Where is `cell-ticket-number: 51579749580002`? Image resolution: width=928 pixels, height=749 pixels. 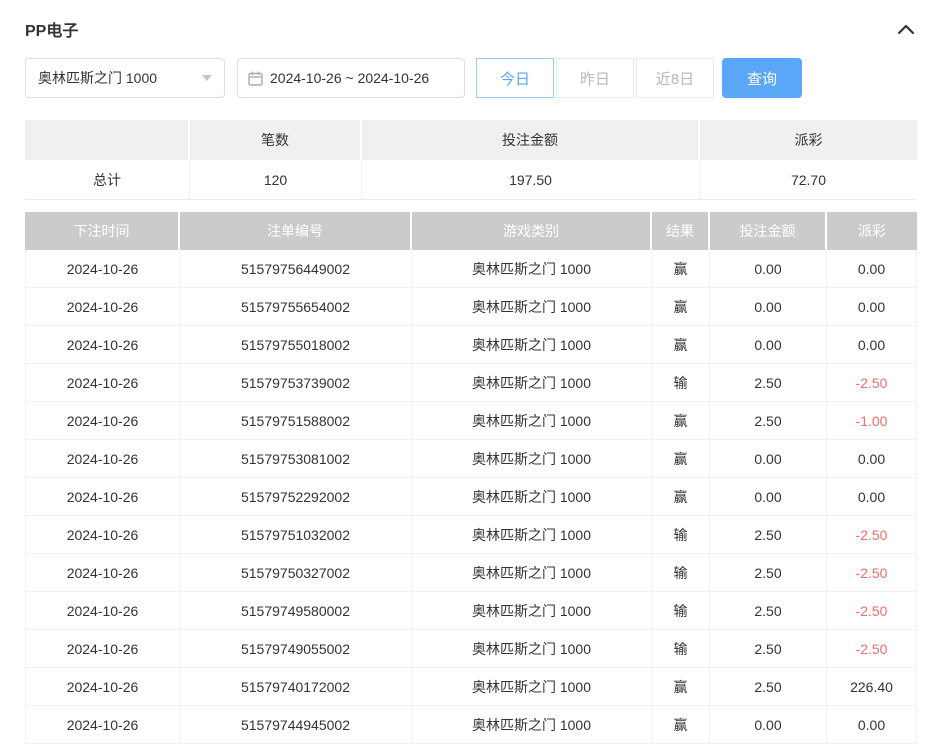 cell-ticket-number: 51579749580002 is located at coordinates (296, 611).